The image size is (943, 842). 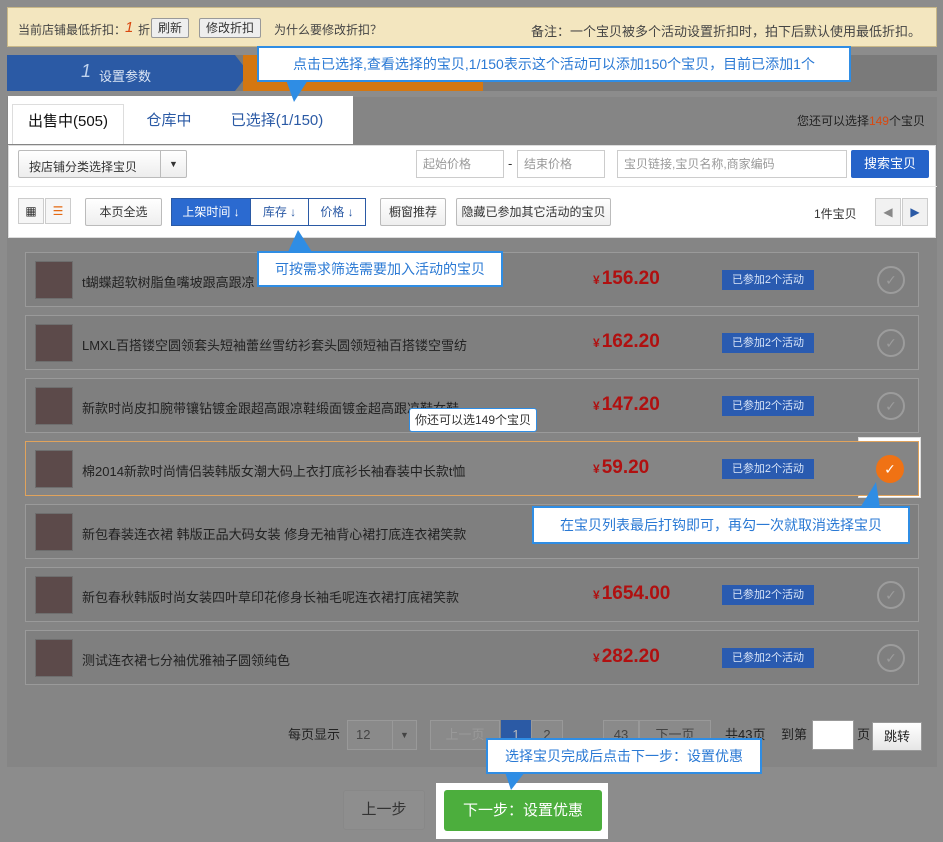 I want to click on step-1-label: 设置参数, so click(x=125, y=76).